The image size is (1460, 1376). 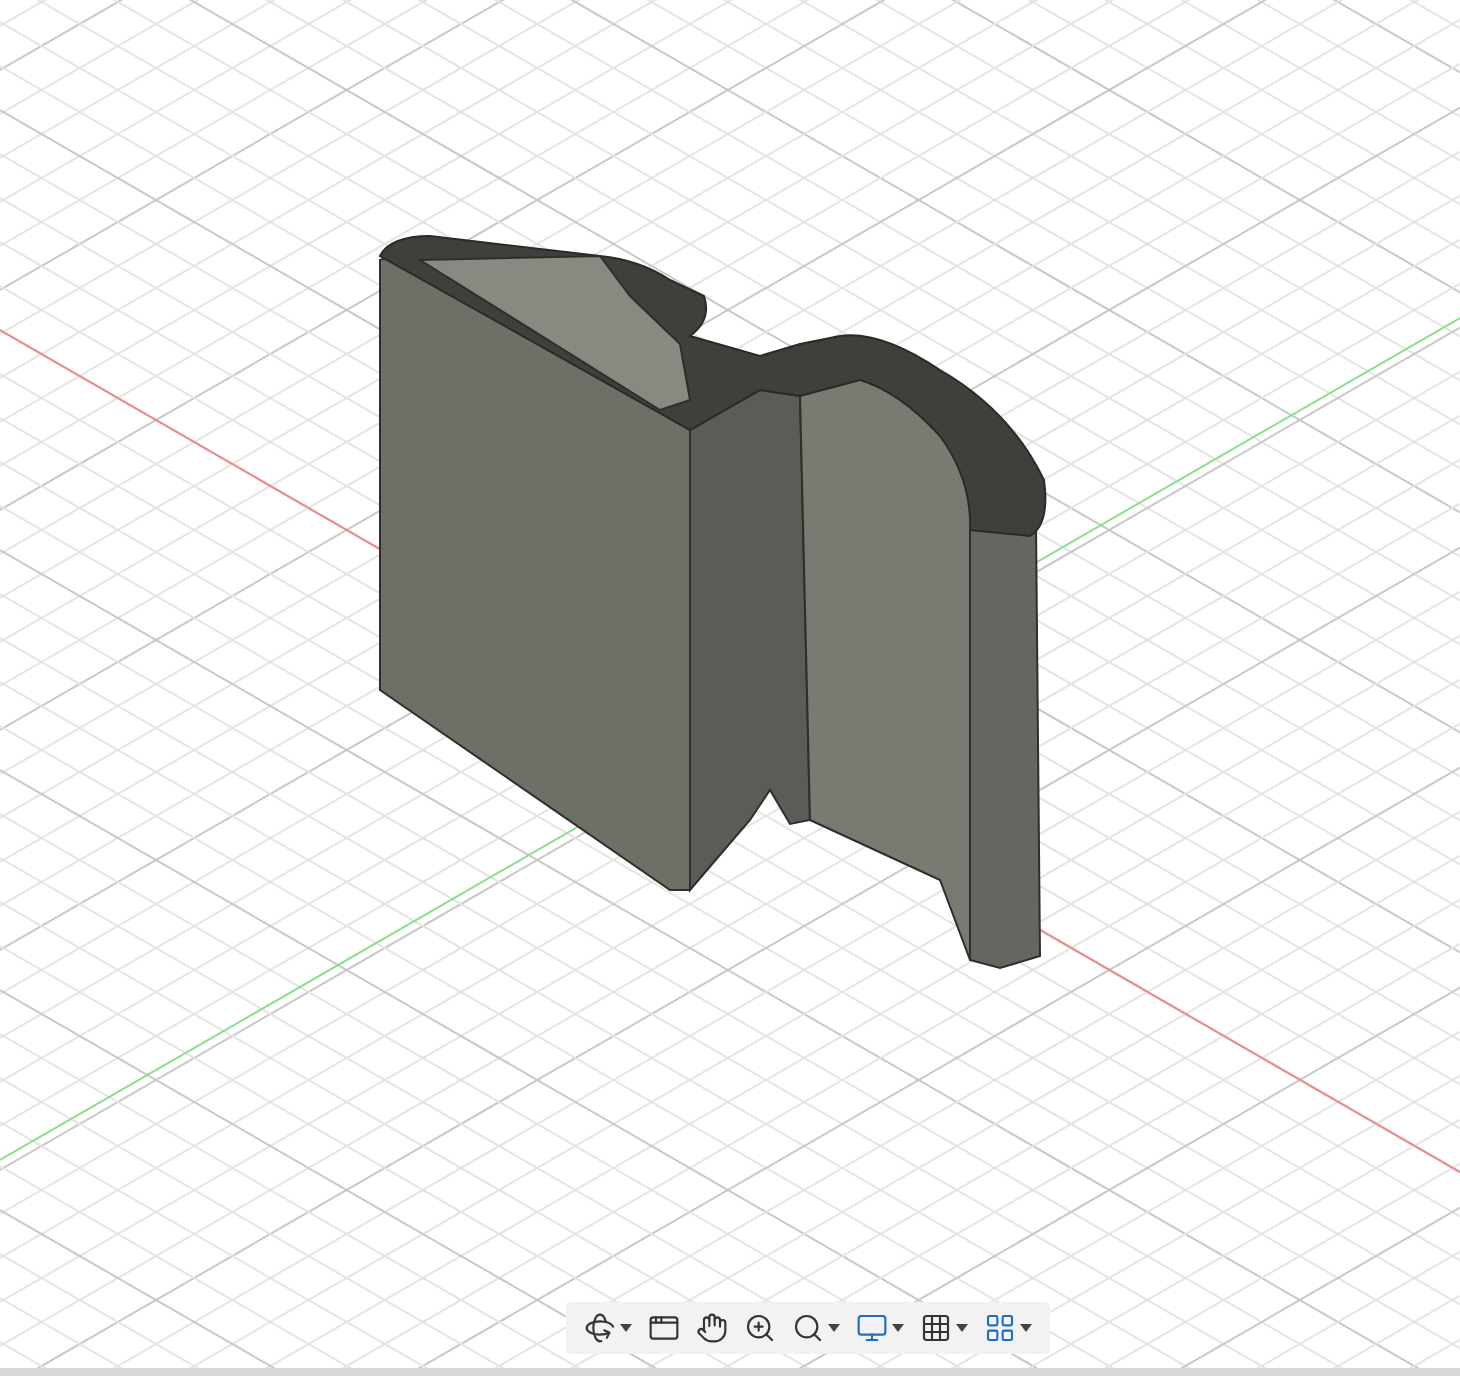 What do you see at coordinates (760, 1328) in the screenshot?
I see `zoom-icon` at bounding box center [760, 1328].